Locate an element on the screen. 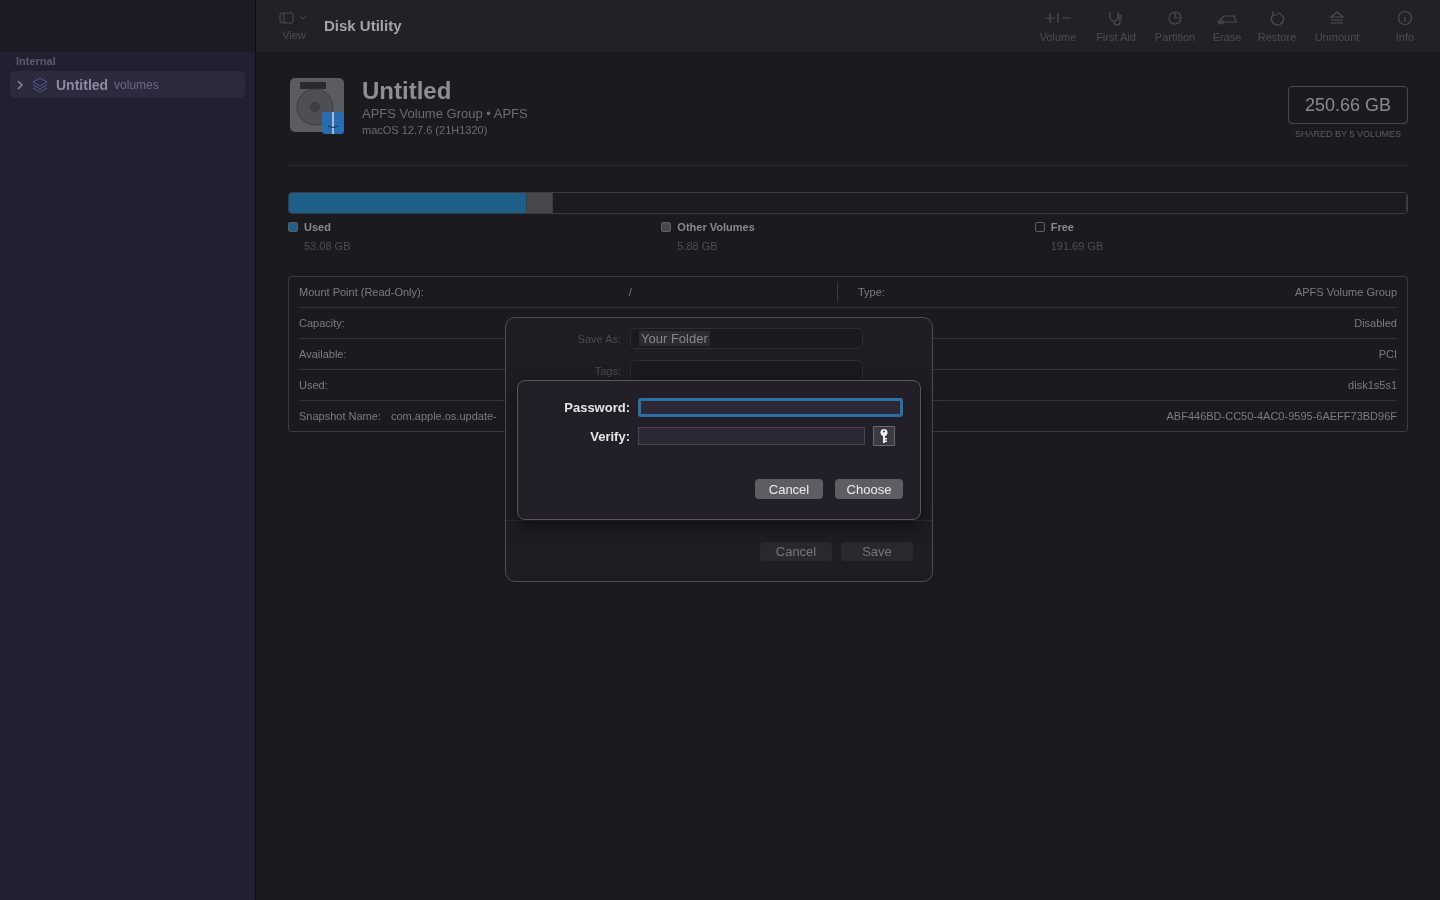  info-value: com.apple.os.update- is located at coordinates (443, 416).